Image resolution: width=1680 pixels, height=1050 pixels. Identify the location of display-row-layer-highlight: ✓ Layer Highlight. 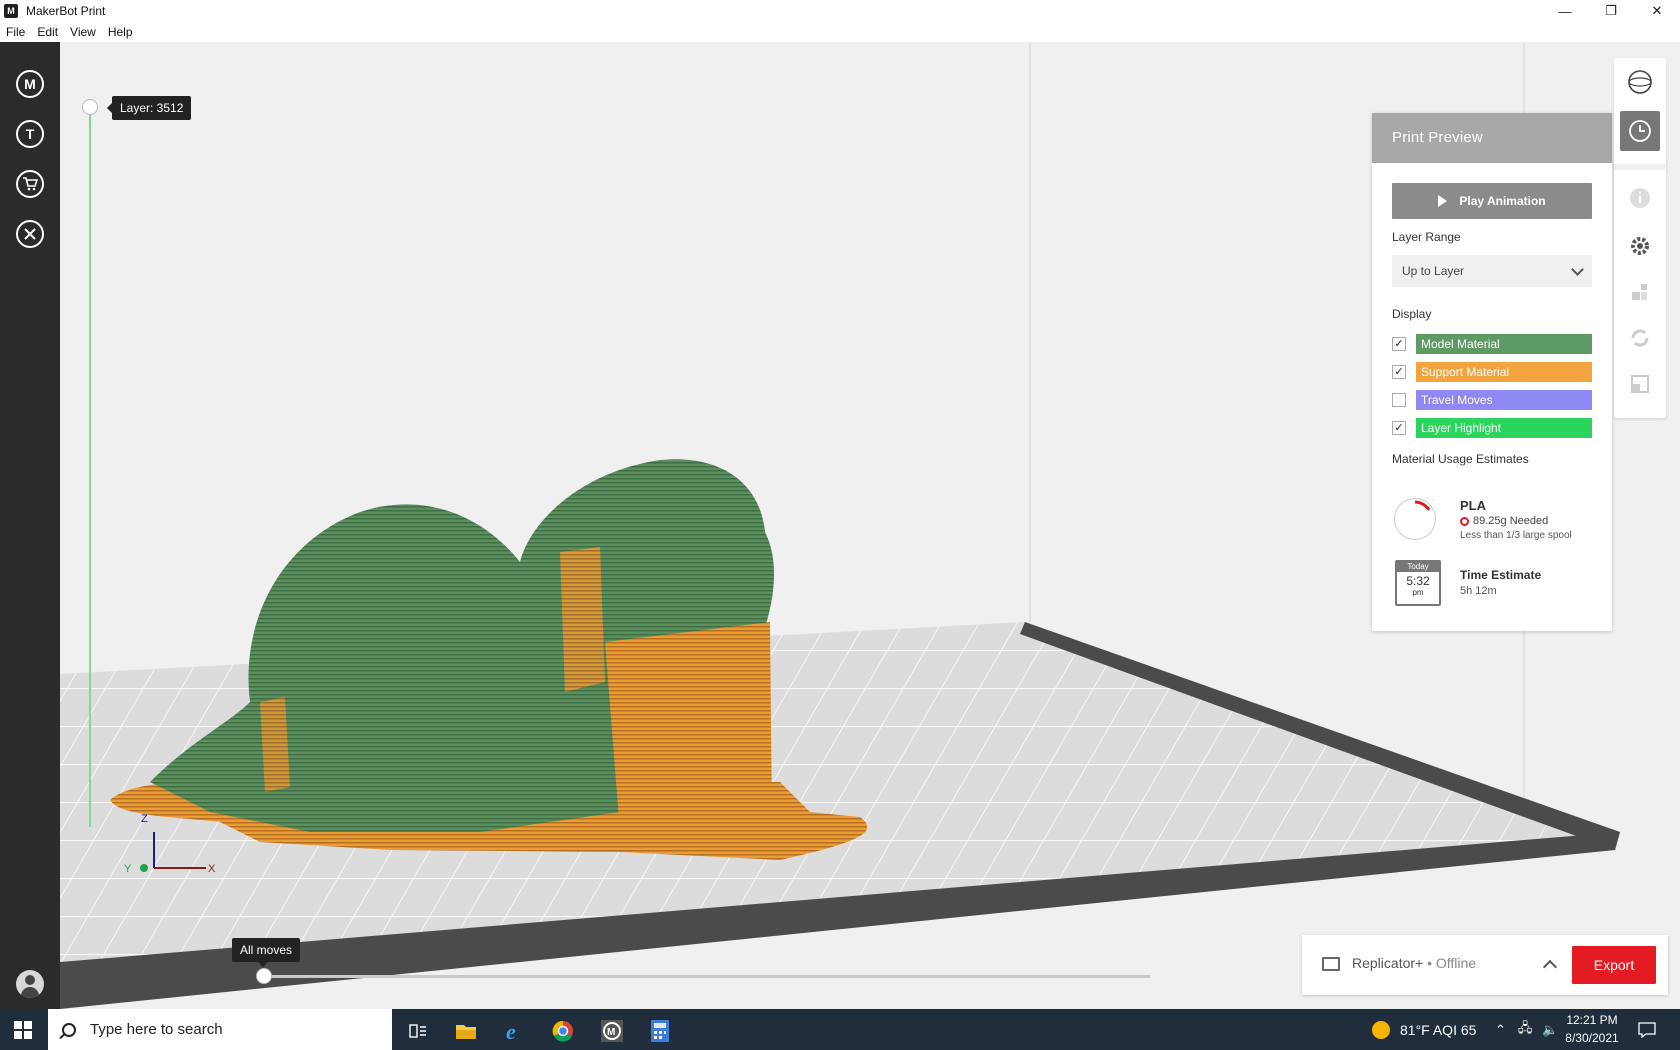
(1492, 428).